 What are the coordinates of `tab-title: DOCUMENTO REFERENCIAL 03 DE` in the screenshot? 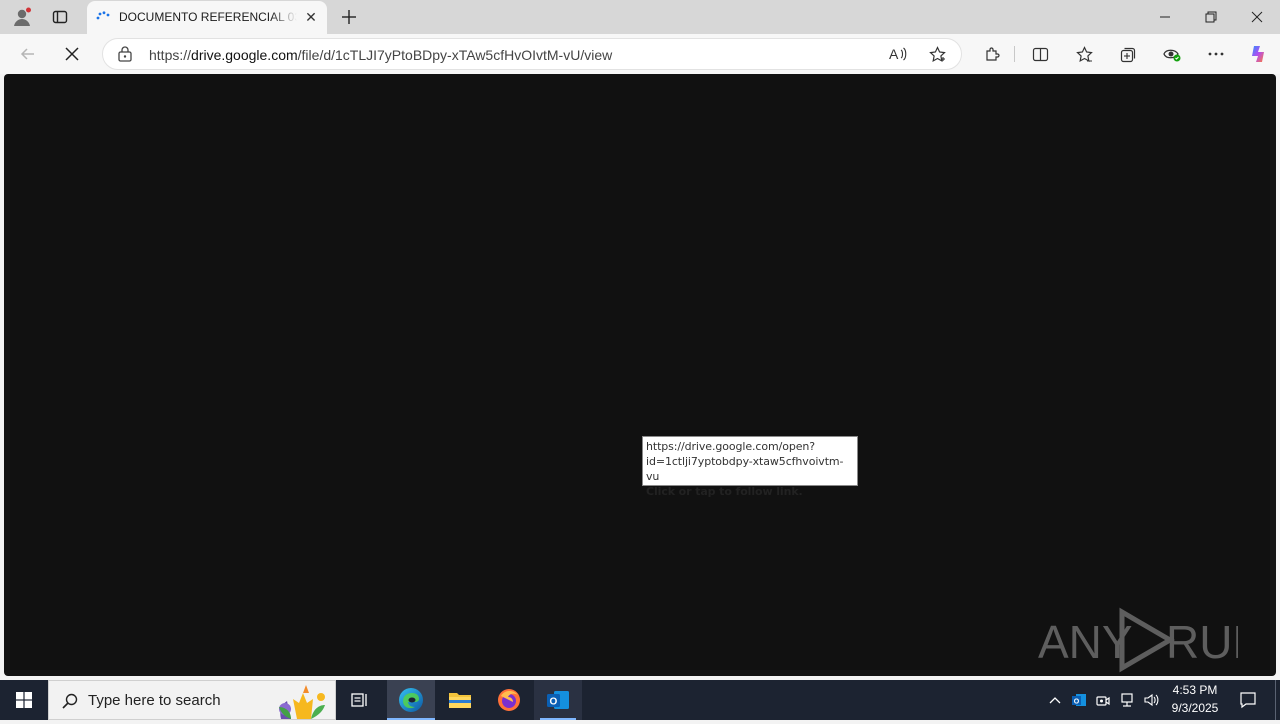 It's located at (208, 17).